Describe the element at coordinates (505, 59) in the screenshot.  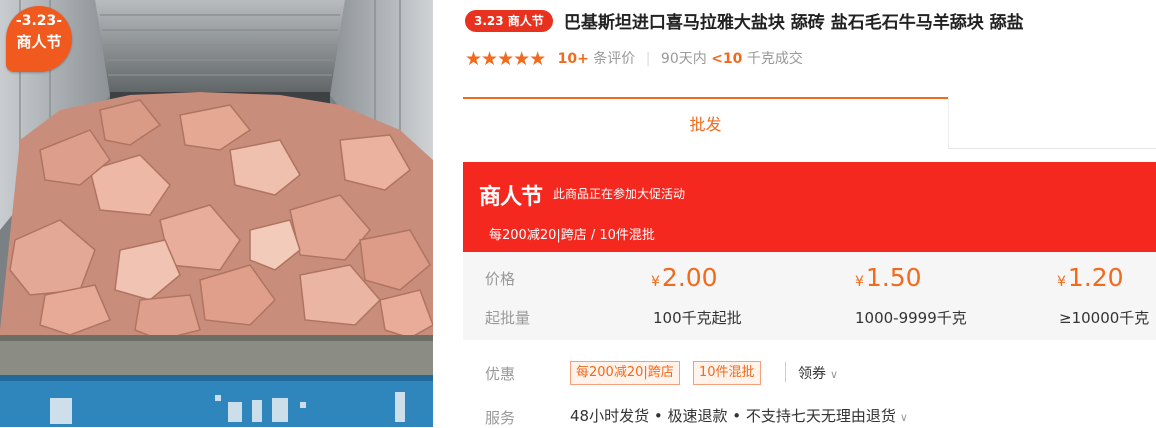
I see `star-rating-icon: ★★★★★` at that location.